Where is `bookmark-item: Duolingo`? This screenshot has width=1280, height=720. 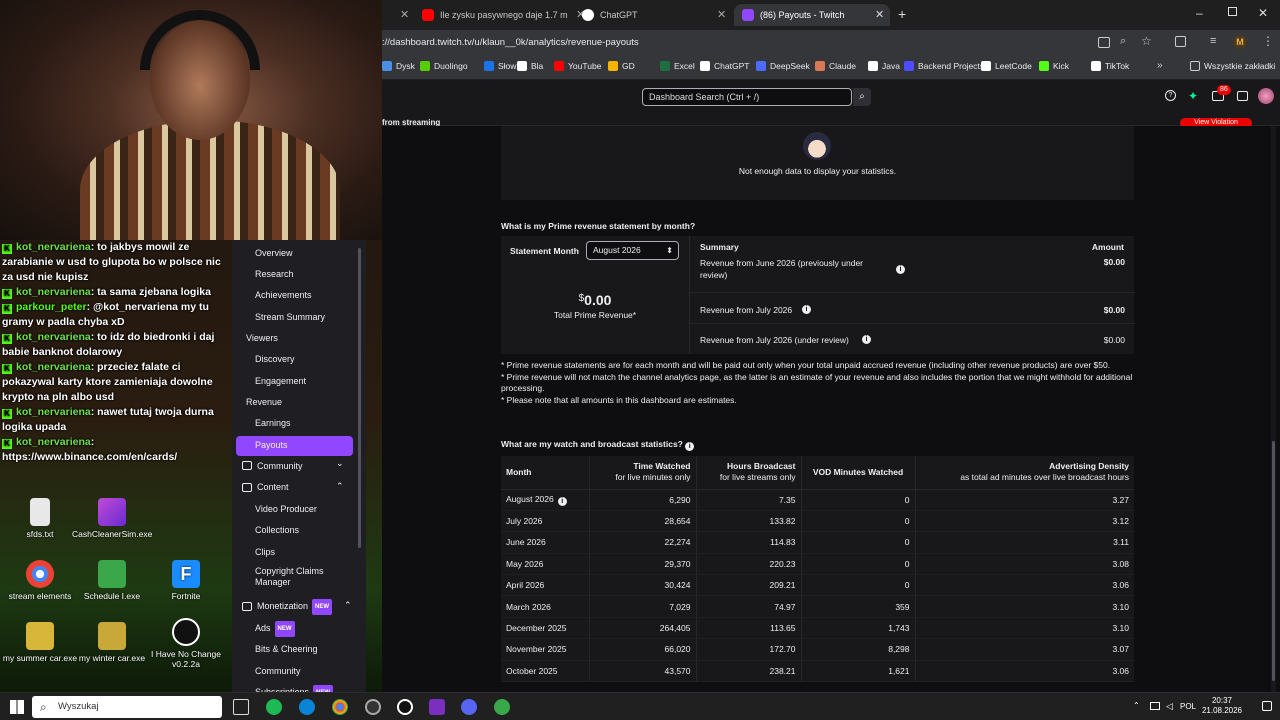 bookmark-item: Duolingo is located at coordinates (444, 66).